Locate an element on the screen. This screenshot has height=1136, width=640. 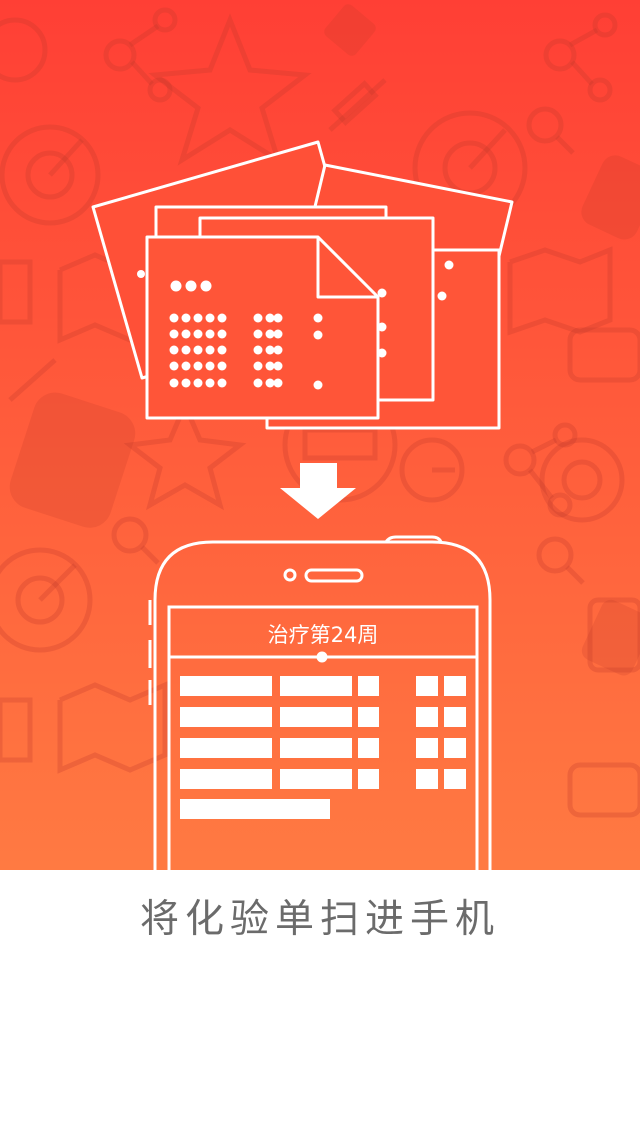
screen-indicator-dot is located at coordinates (322, 657).